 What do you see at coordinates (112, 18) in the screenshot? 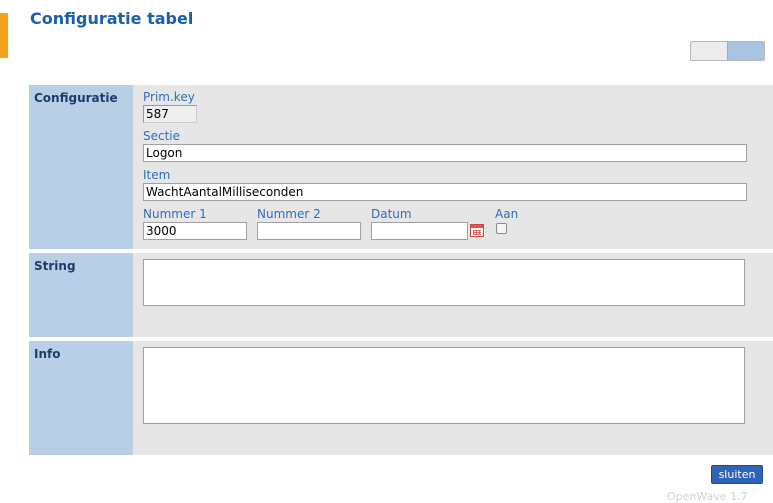
I see `page-title: Configuratie tabel` at bounding box center [112, 18].